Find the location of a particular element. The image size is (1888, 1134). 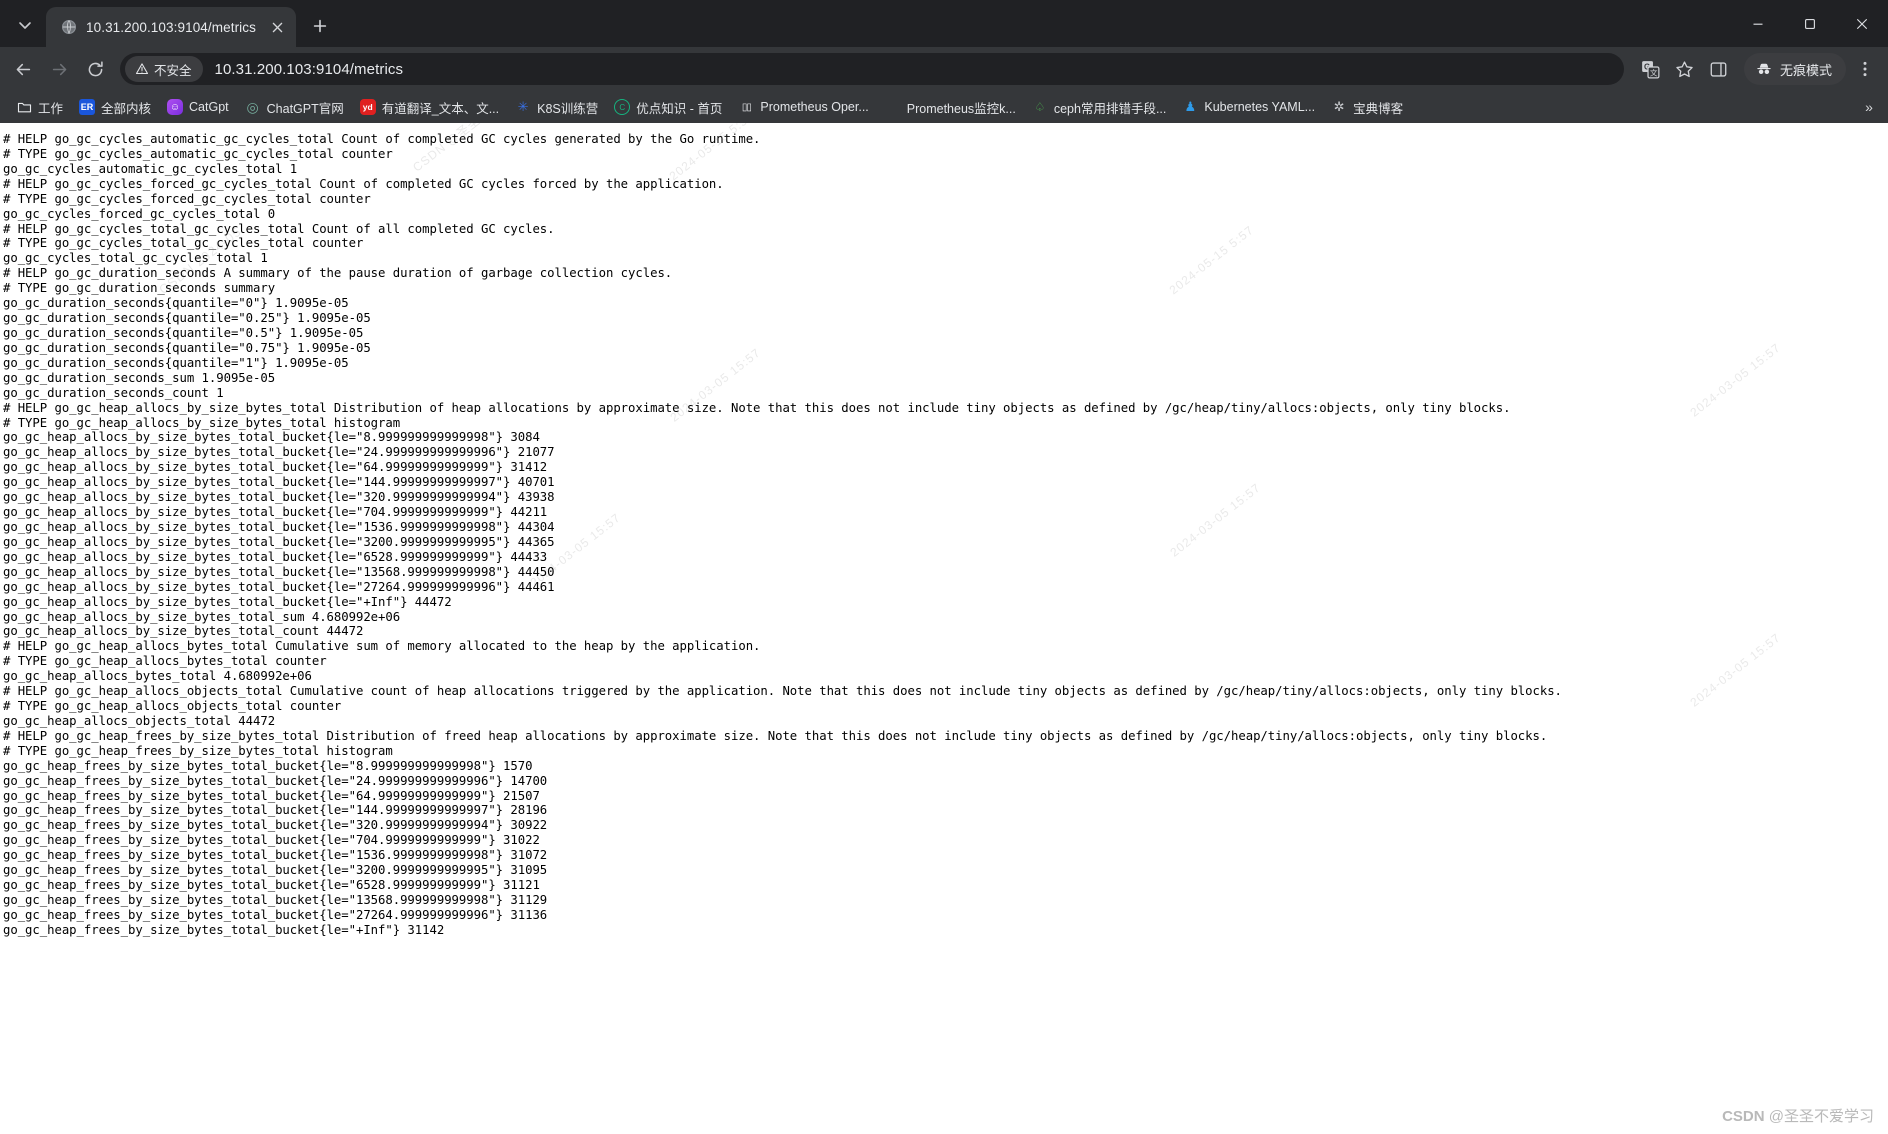

bookmark-item-youdian: C 优点知识 - 首页 is located at coordinates (668, 107).